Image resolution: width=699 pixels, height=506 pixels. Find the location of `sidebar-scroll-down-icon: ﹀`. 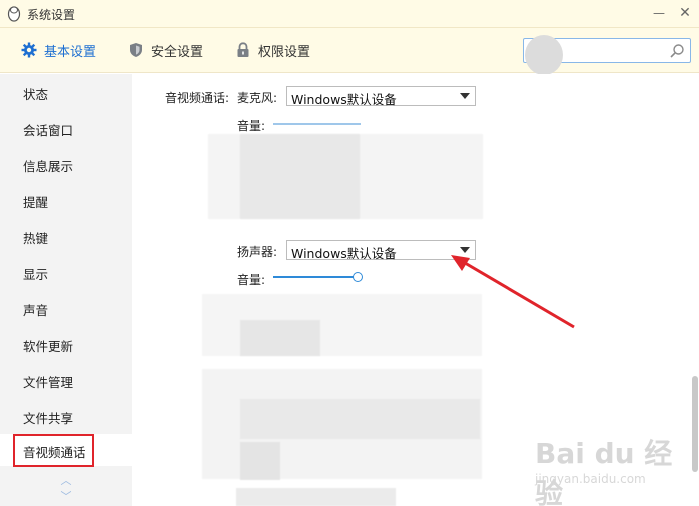

sidebar-scroll-down-icon: ﹀ is located at coordinates (66, 495).